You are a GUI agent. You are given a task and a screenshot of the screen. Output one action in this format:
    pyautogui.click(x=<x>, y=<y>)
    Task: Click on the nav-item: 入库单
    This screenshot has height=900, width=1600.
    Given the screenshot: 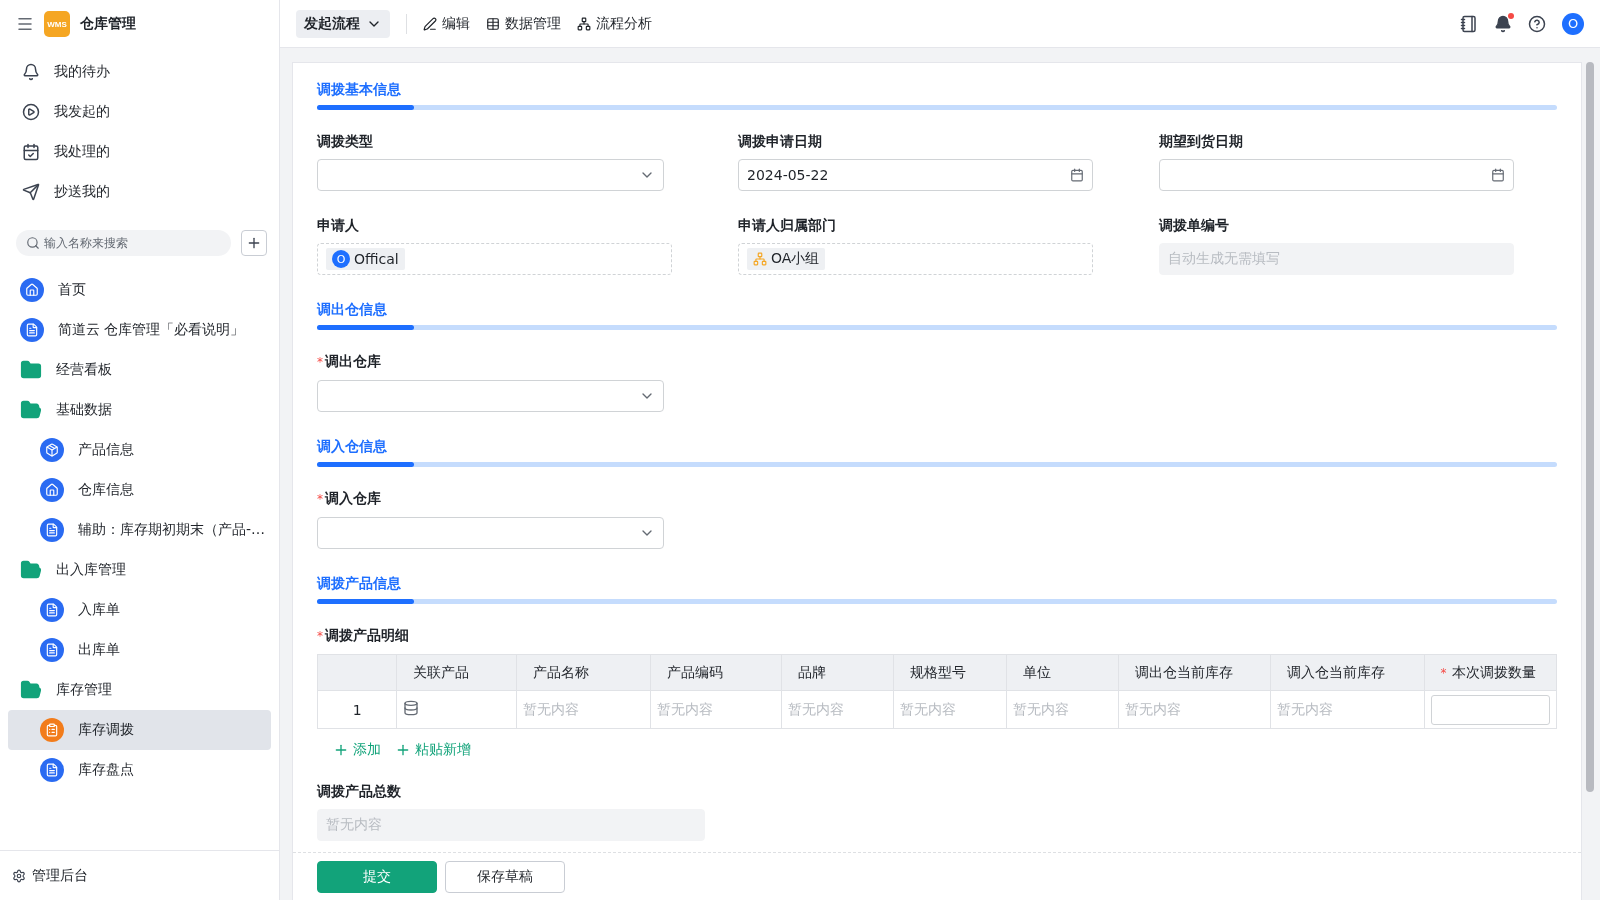 What is the action you would take?
    pyautogui.click(x=139, y=610)
    